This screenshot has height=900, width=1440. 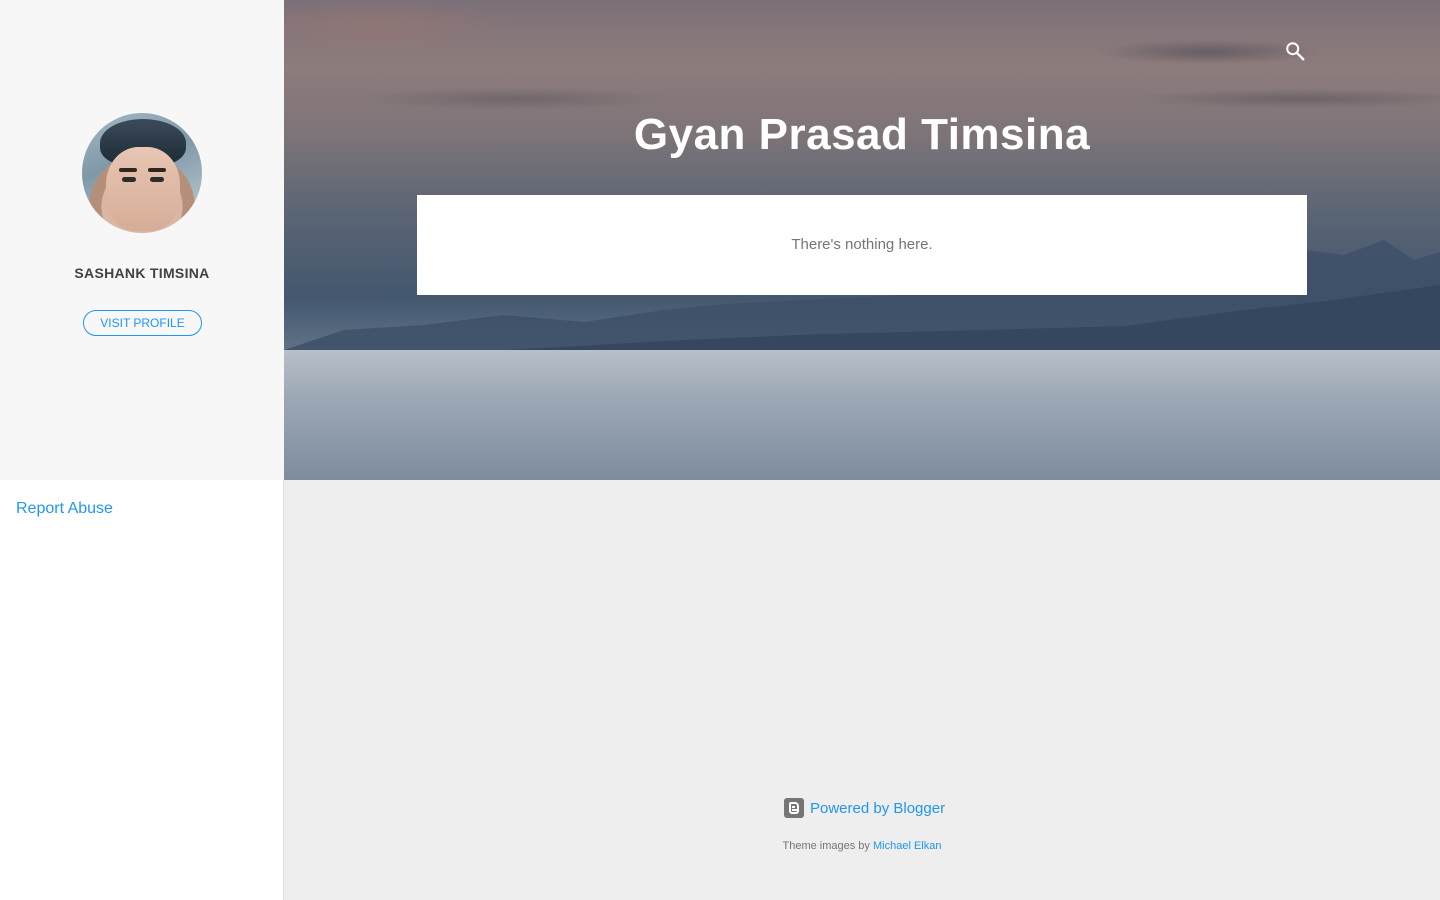 I want to click on hero-dunes, so click(x=862, y=415).